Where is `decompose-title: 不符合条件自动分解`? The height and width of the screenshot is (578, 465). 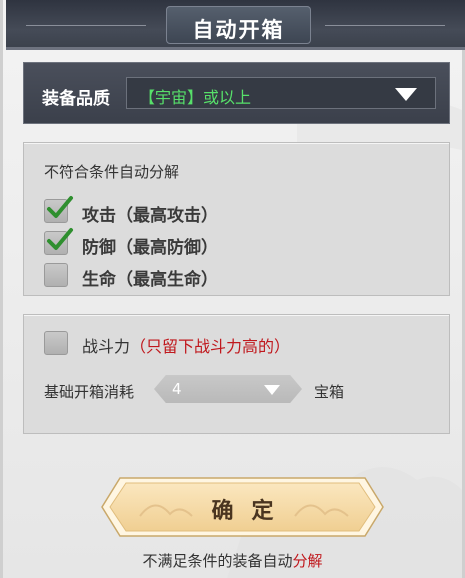
decompose-title: 不符合条件自动分解 is located at coordinates (112, 172).